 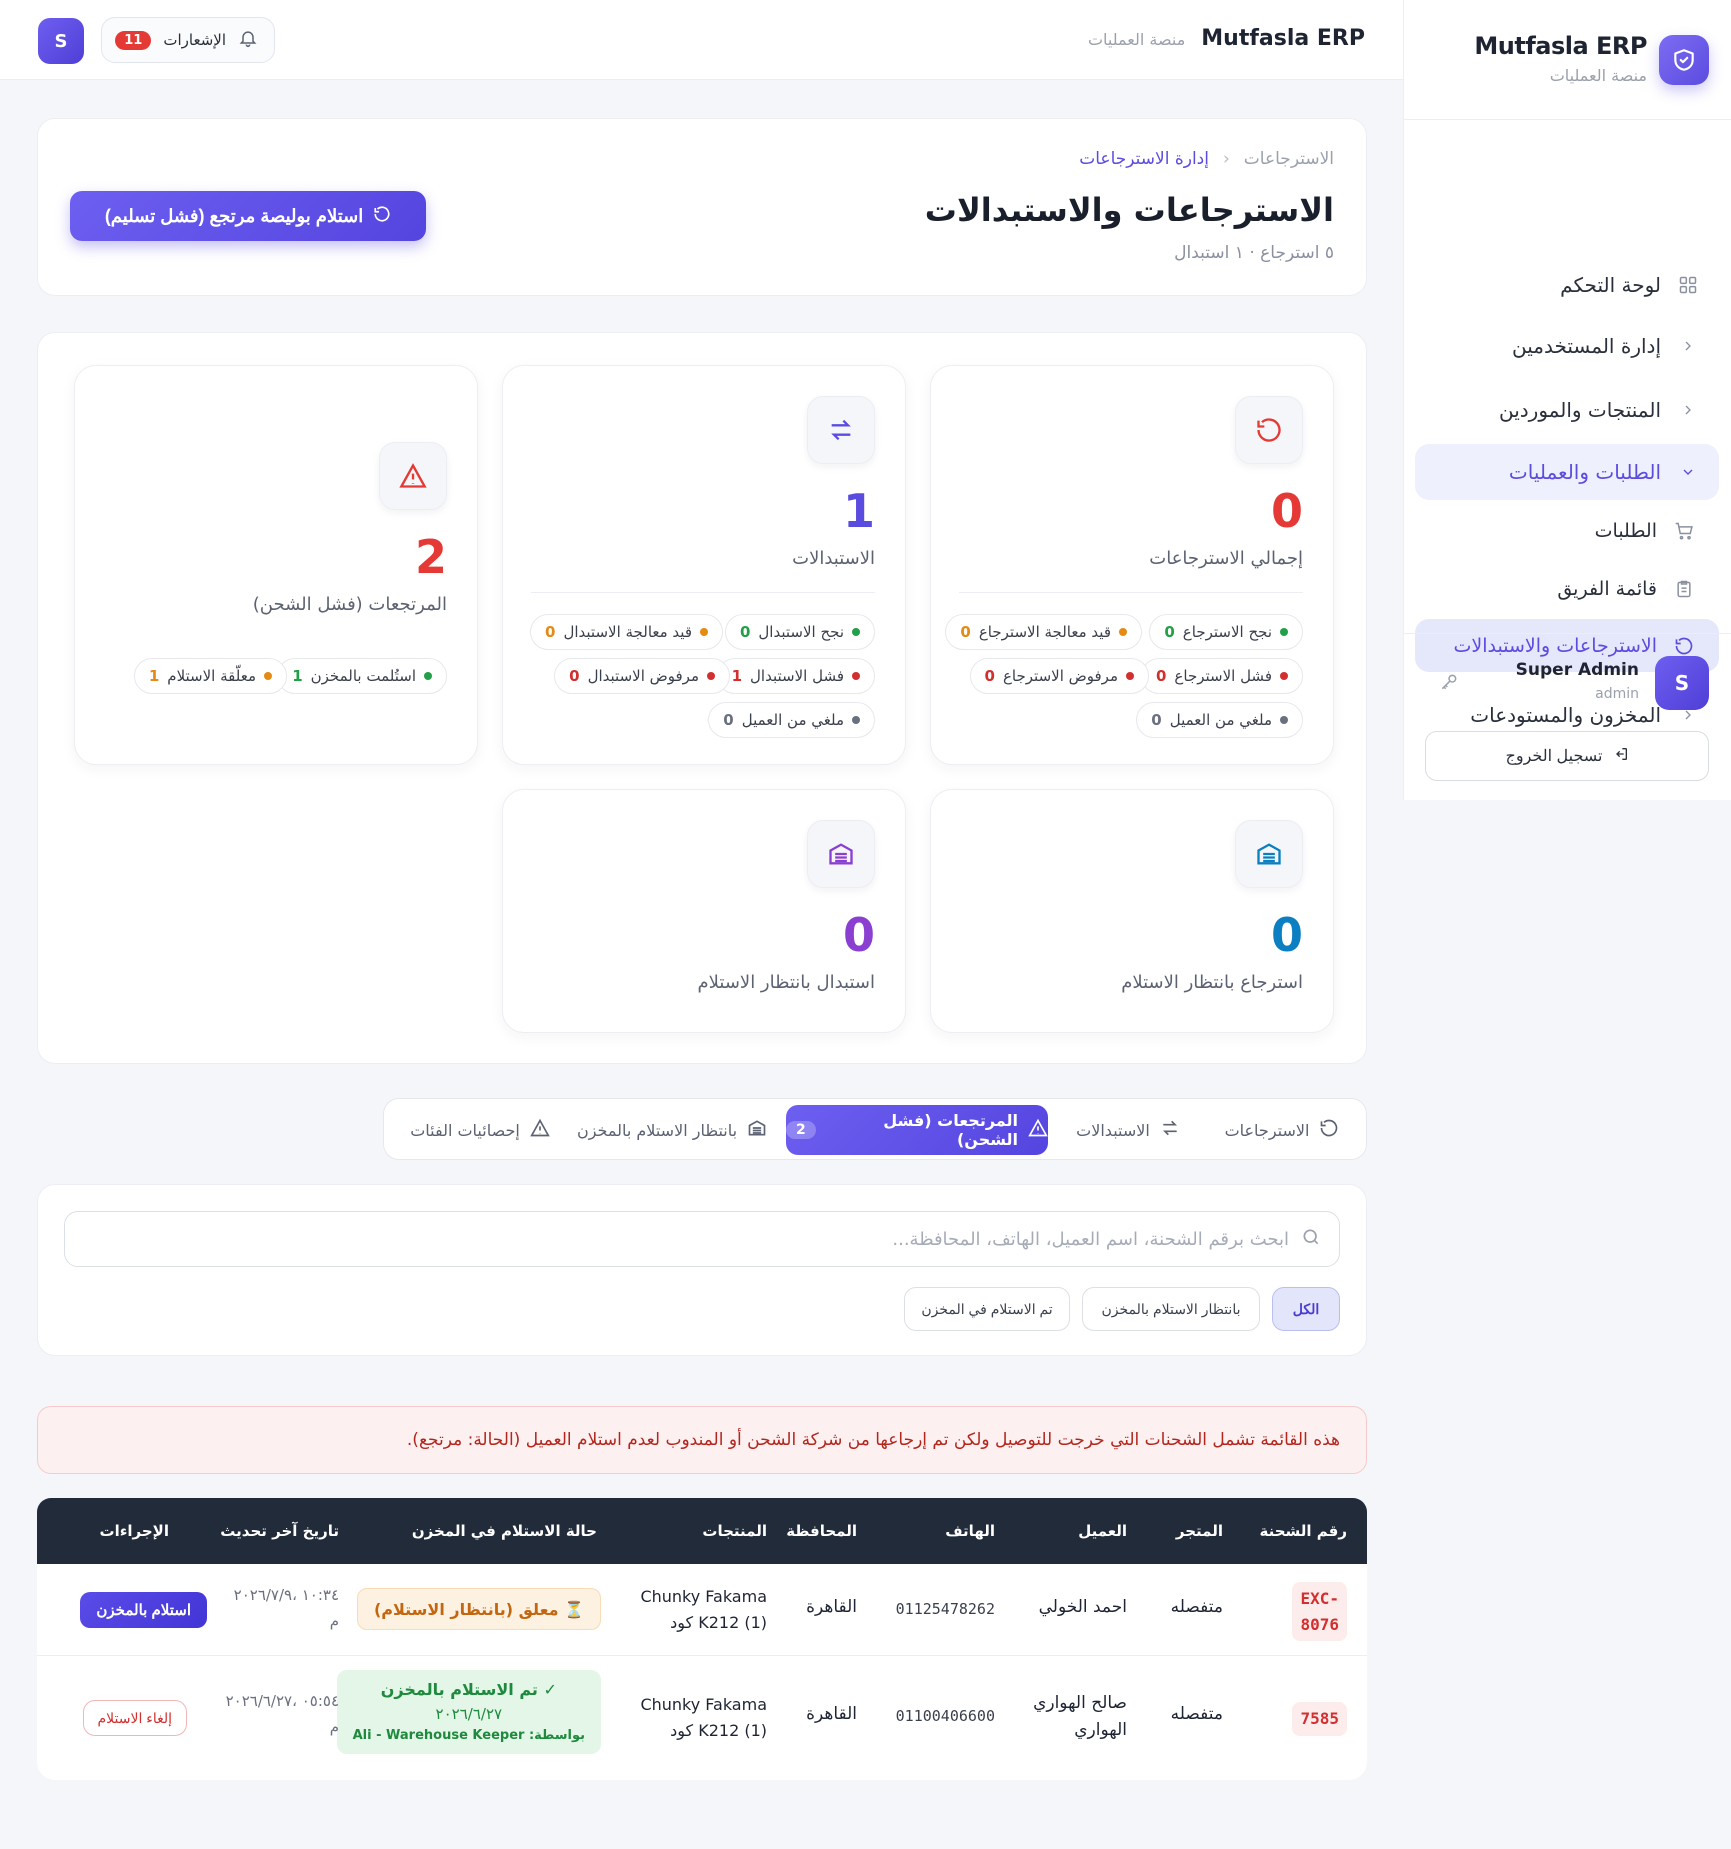 What do you see at coordinates (1254, 253) in the screenshot?
I see `page-subtitle: ٥ استرجاع · ١ استبدال` at bounding box center [1254, 253].